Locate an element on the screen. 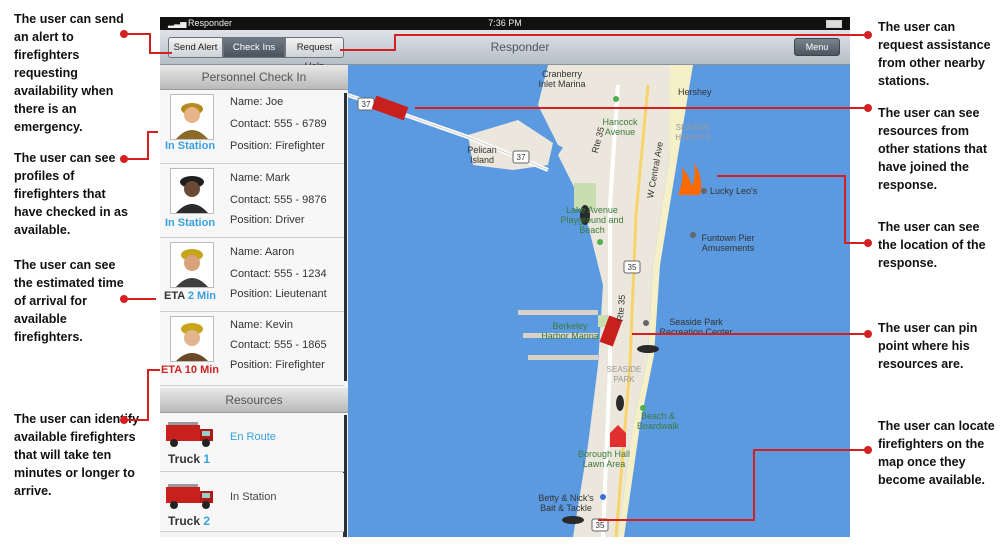  truck-row: Truck 2 In Station is located at coordinates (252, 502).